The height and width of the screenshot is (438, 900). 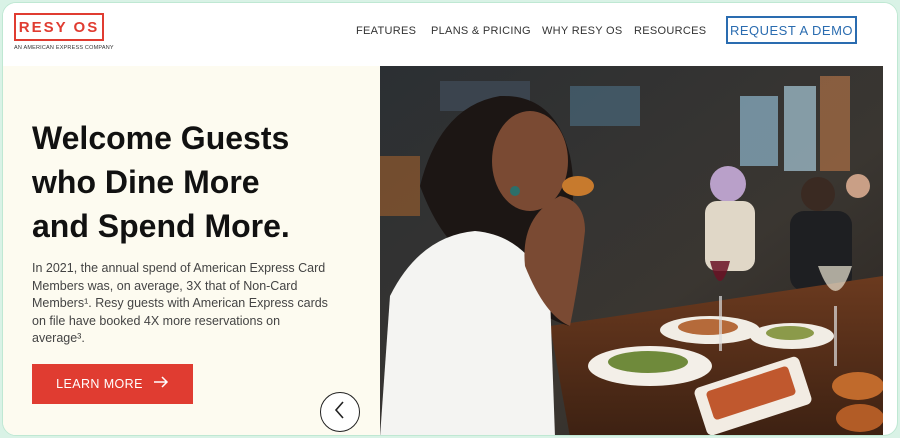 What do you see at coordinates (146, 182) in the screenshot?
I see `headline-line-2: who Dine More` at bounding box center [146, 182].